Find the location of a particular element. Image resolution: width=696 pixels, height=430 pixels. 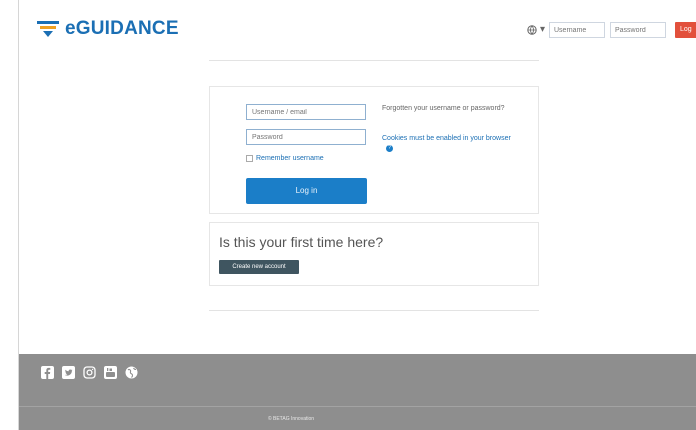

window-margin is located at coordinates (9, 215).